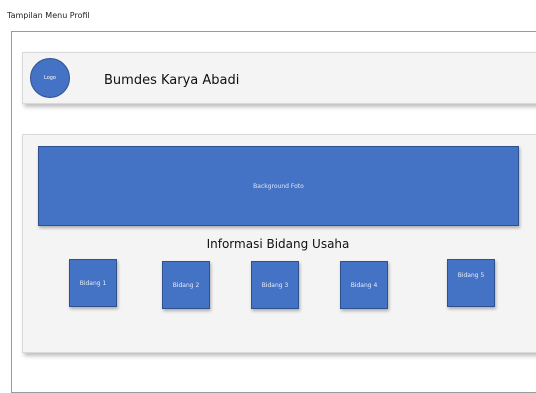 The height and width of the screenshot is (393, 536). I want to click on logo: Logo, so click(50, 78).